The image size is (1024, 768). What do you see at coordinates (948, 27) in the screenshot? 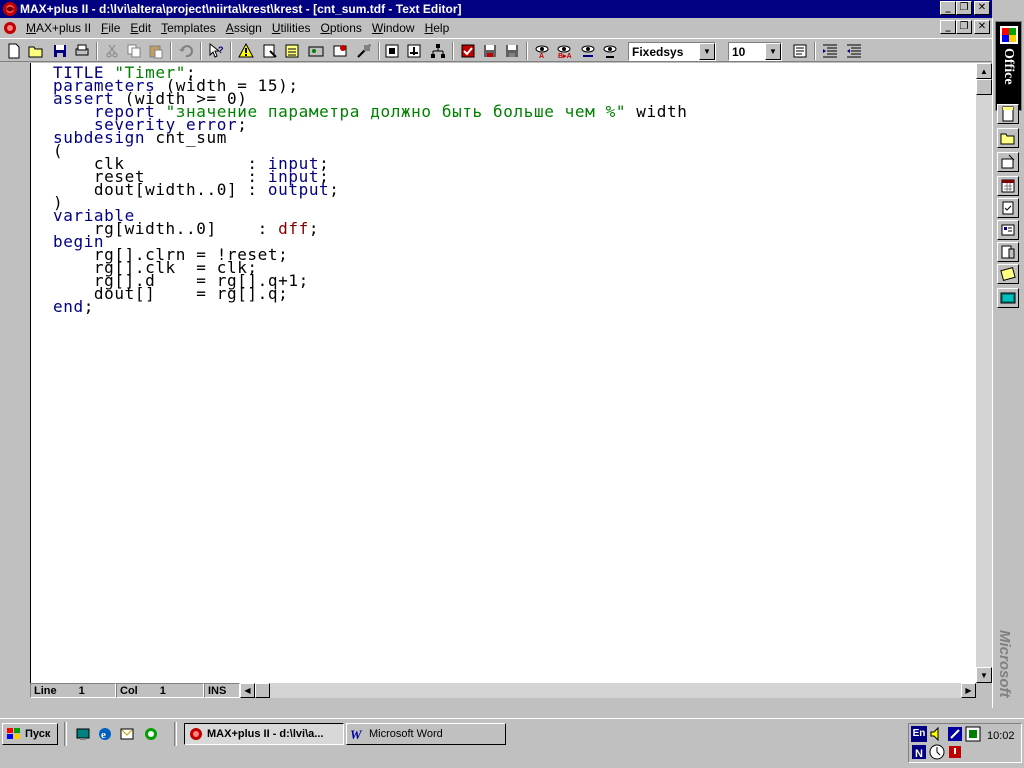
I see `doc-minimize-button: _` at bounding box center [948, 27].